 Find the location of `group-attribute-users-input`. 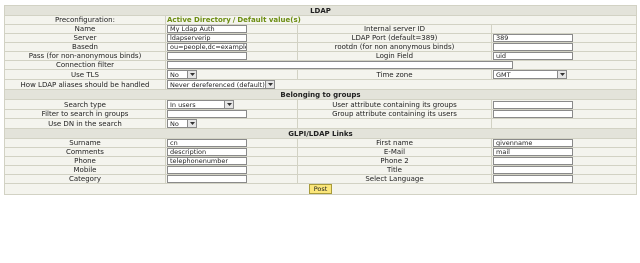

group-attribute-users-input is located at coordinates (533, 114).